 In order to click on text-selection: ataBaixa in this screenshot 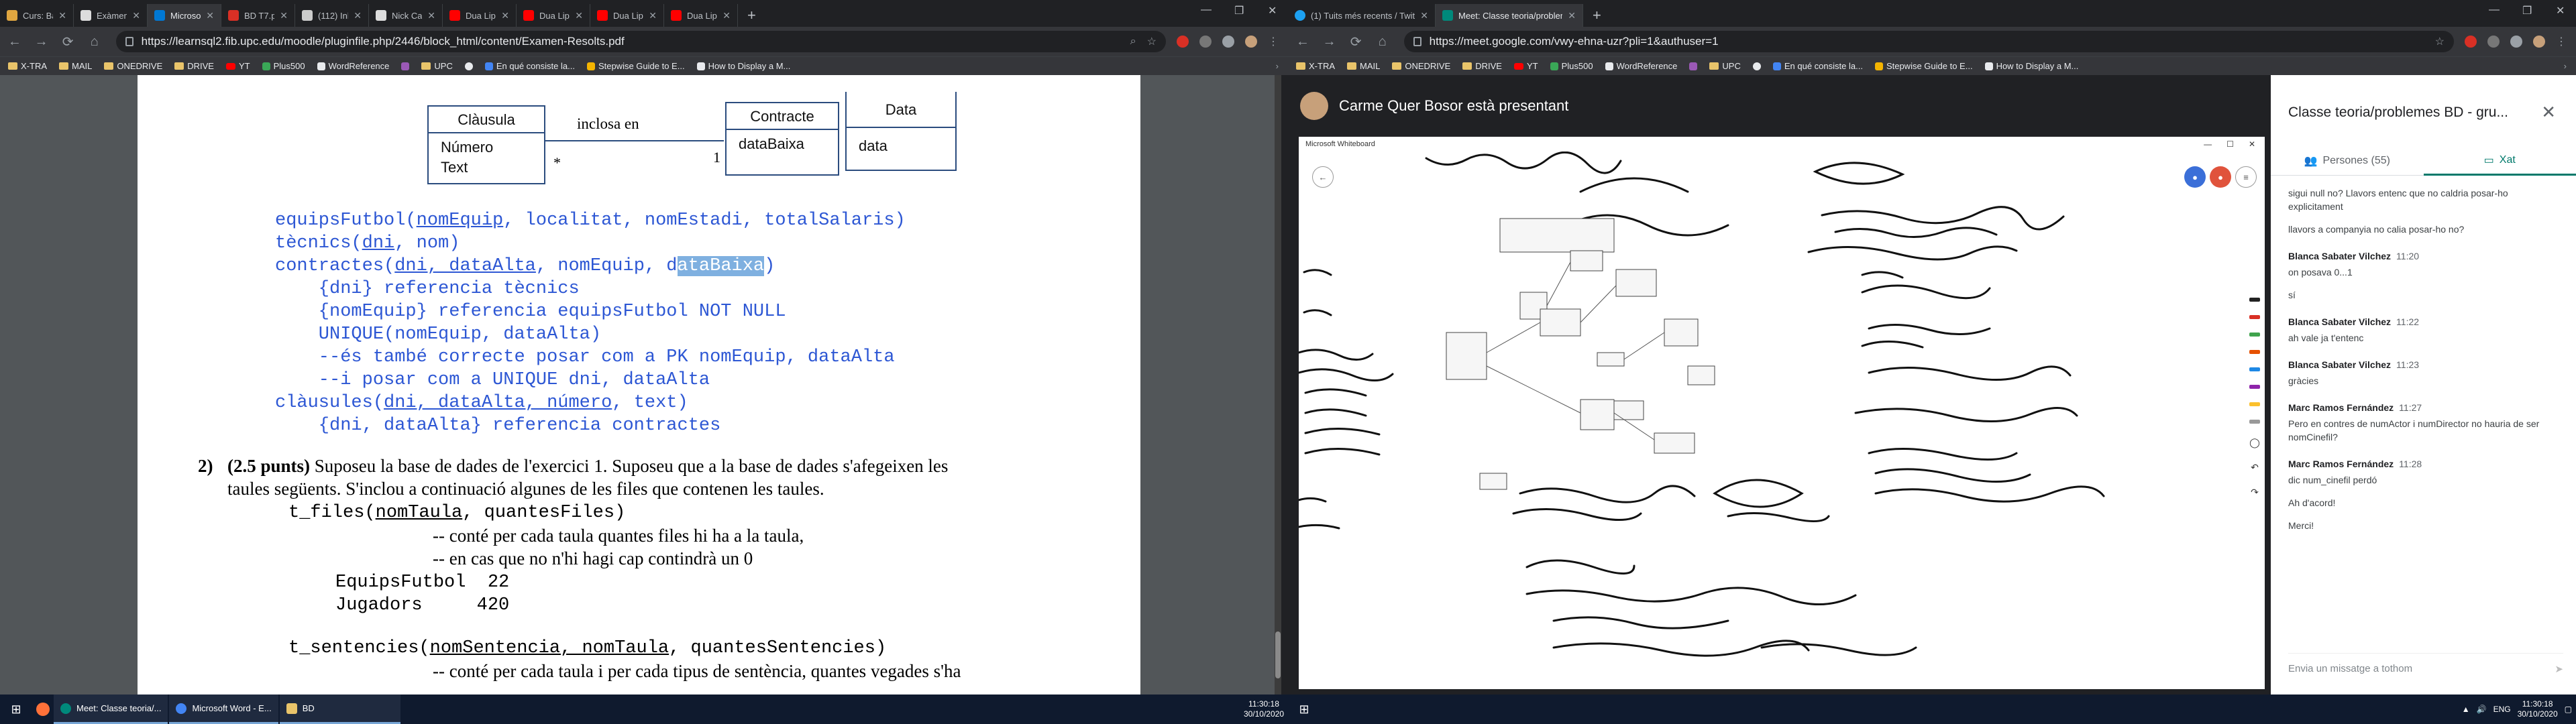, I will do `click(721, 266)`.